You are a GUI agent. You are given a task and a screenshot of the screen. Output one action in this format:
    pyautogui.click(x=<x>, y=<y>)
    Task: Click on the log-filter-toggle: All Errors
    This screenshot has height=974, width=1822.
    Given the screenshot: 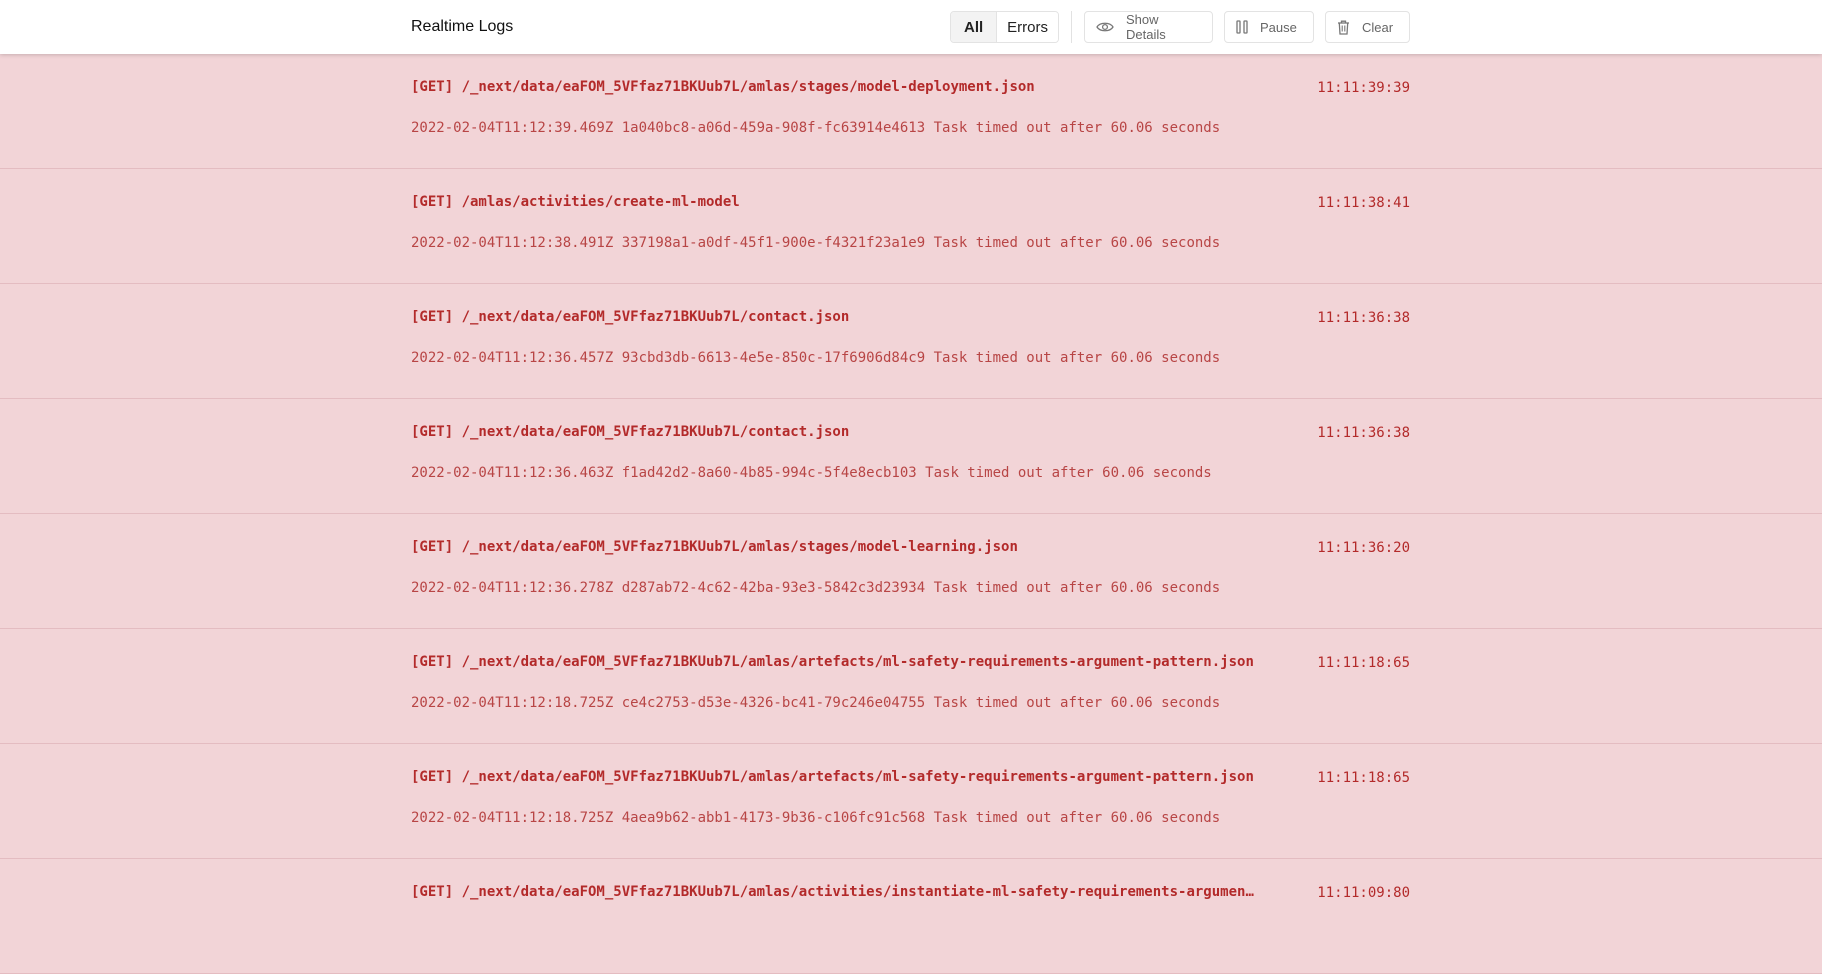 What is the action you would take?
    pyautogui.click(x=1004, y=27)
    